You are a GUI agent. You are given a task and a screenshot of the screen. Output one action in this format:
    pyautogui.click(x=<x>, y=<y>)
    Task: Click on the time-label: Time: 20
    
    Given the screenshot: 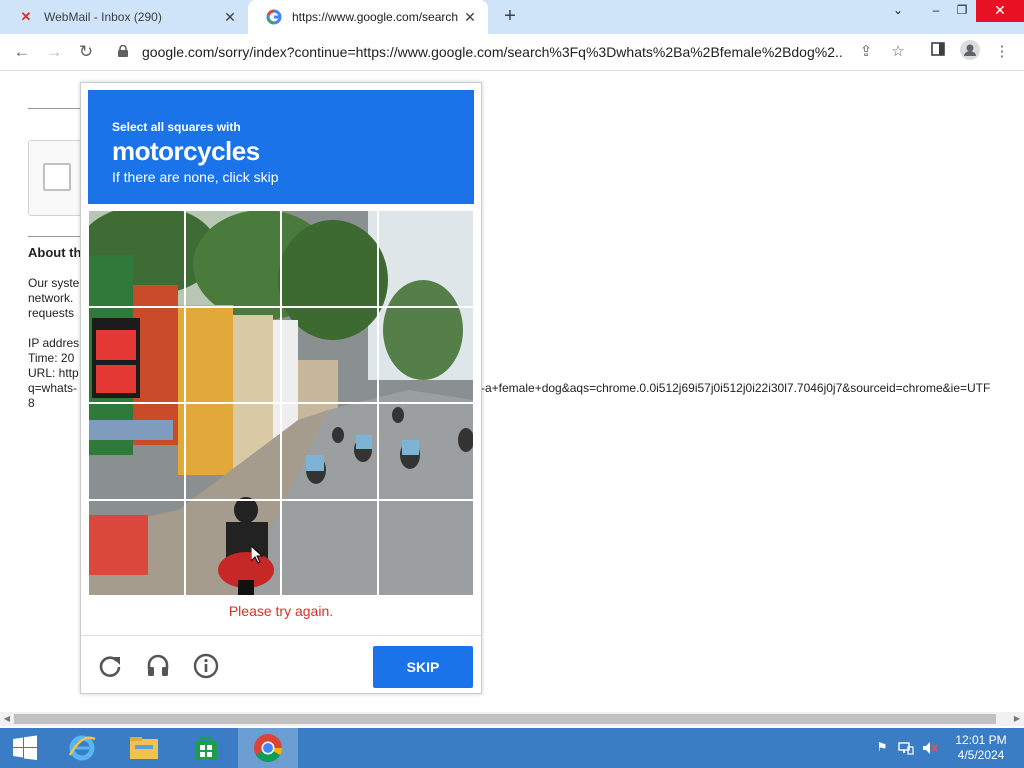 What is the action you would take?
    pyautogui.click(x=51, y=358)
    